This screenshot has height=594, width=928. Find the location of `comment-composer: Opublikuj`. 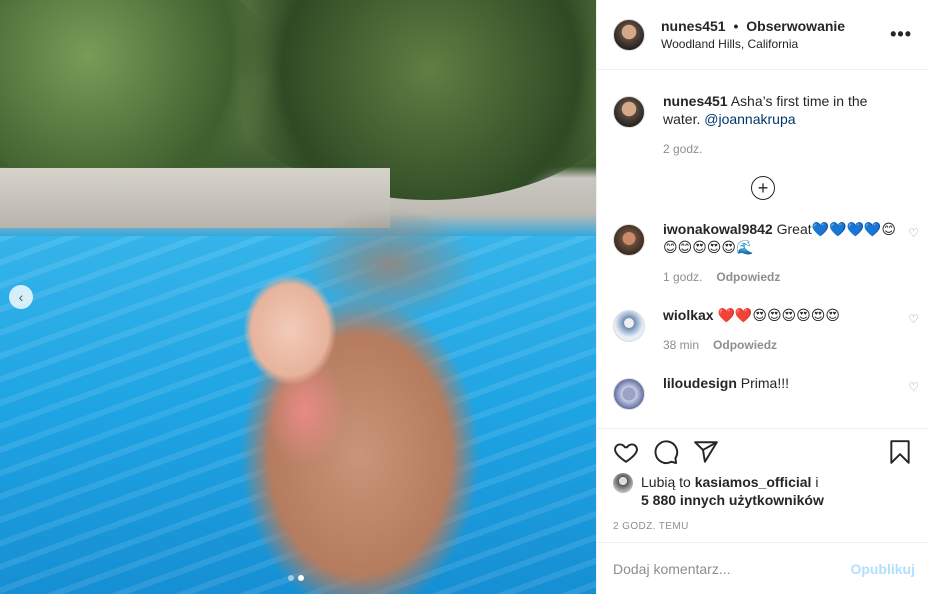

comment-composer: Opublikuj is located at coordinates (762, 568).